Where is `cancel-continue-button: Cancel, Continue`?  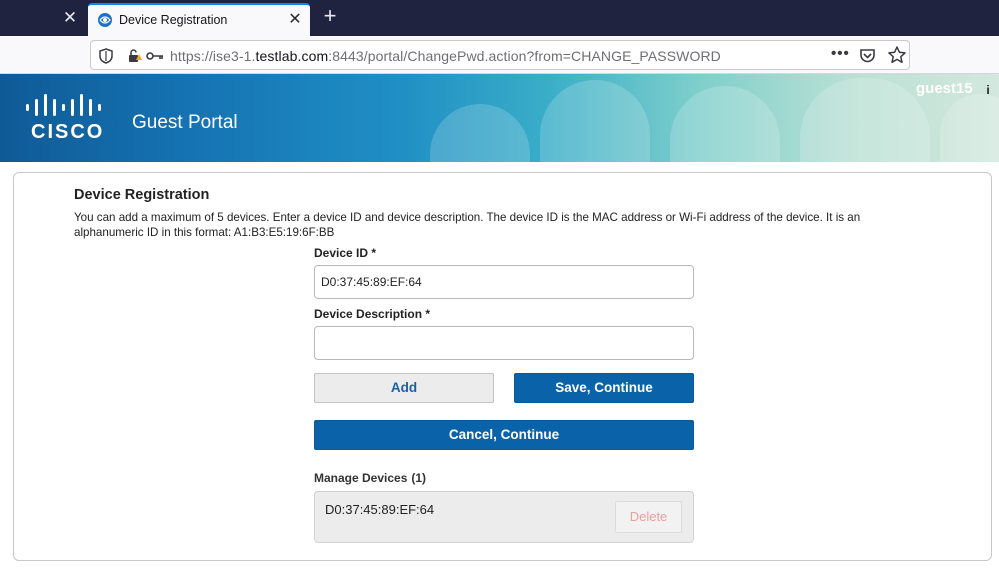 cancel-continue-button: Cancel, Continue is located at coordinates (504, 435).